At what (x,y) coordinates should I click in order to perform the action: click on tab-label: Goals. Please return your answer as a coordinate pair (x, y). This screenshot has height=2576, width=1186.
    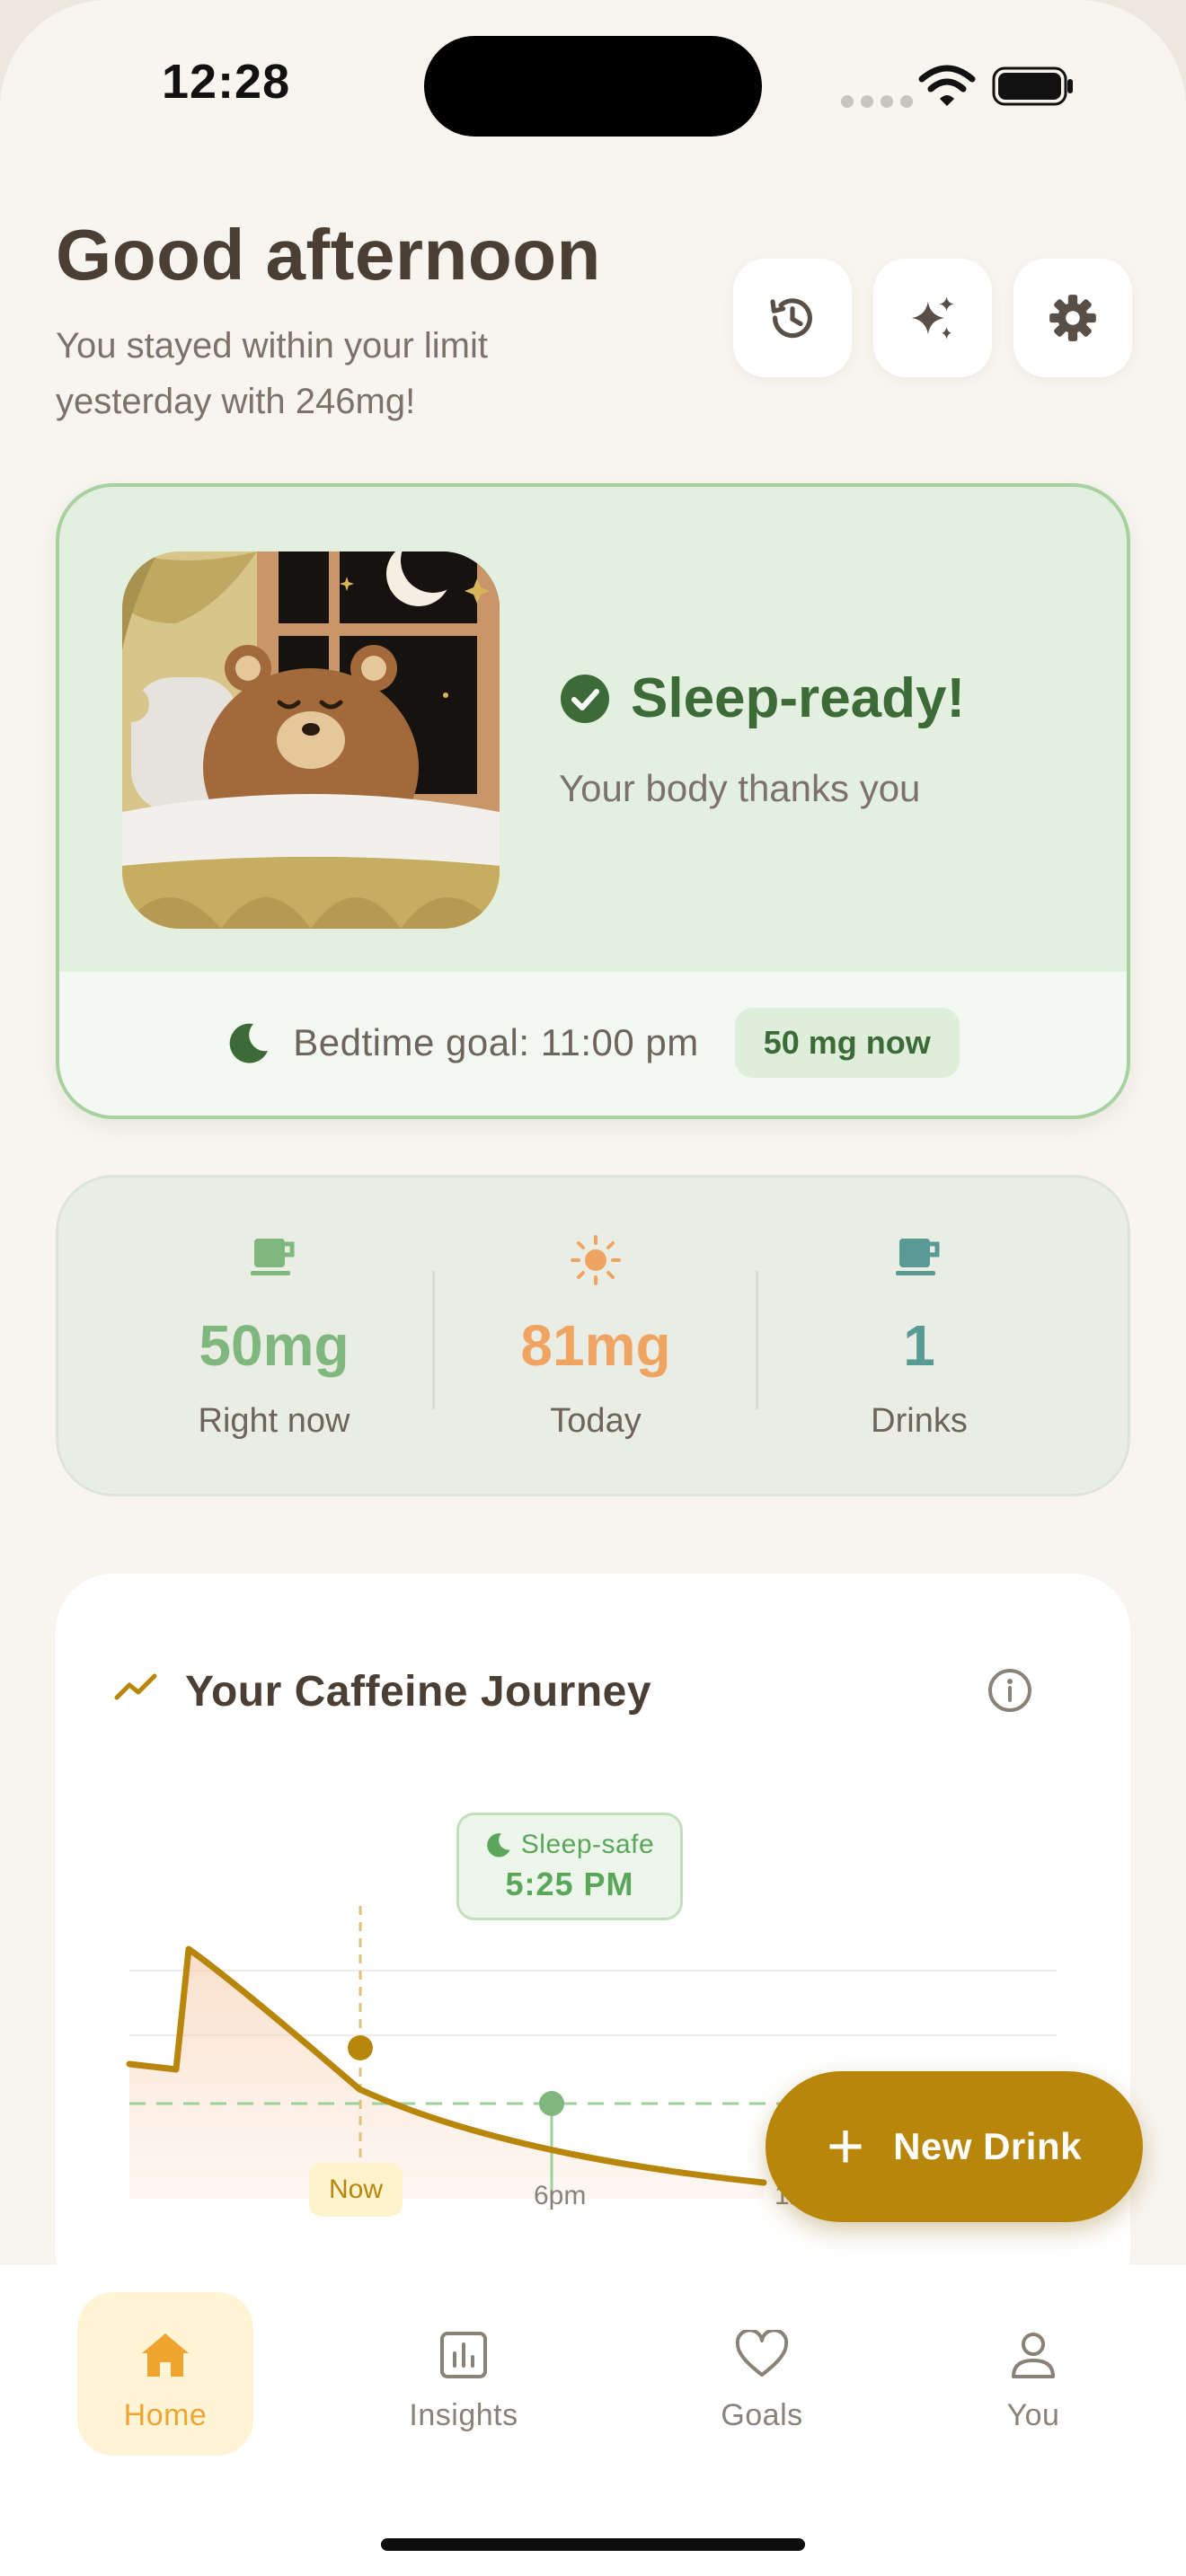
    Looking at the image, I should click on (762, 2415).